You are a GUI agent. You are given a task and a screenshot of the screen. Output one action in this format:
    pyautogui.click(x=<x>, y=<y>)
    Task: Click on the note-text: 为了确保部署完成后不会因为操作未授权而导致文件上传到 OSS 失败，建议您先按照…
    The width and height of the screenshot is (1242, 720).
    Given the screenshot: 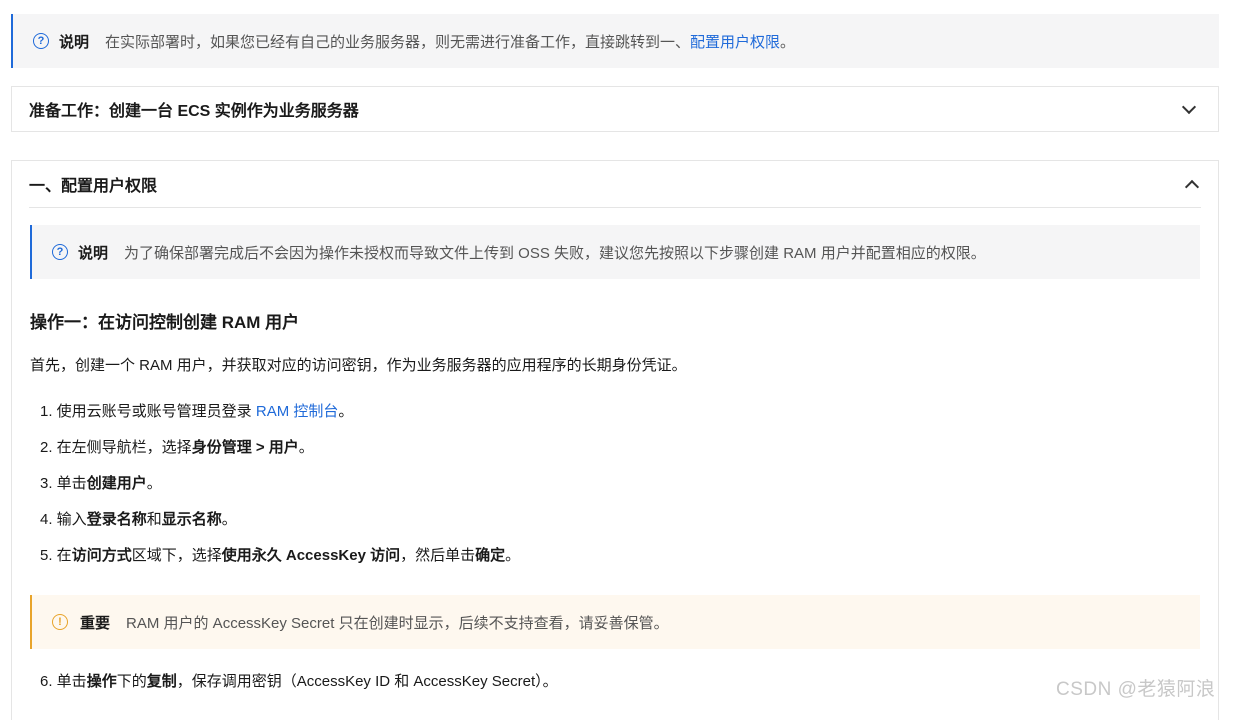 What is the action you would take?
    pyautogui.click(x=555, y=253)
    